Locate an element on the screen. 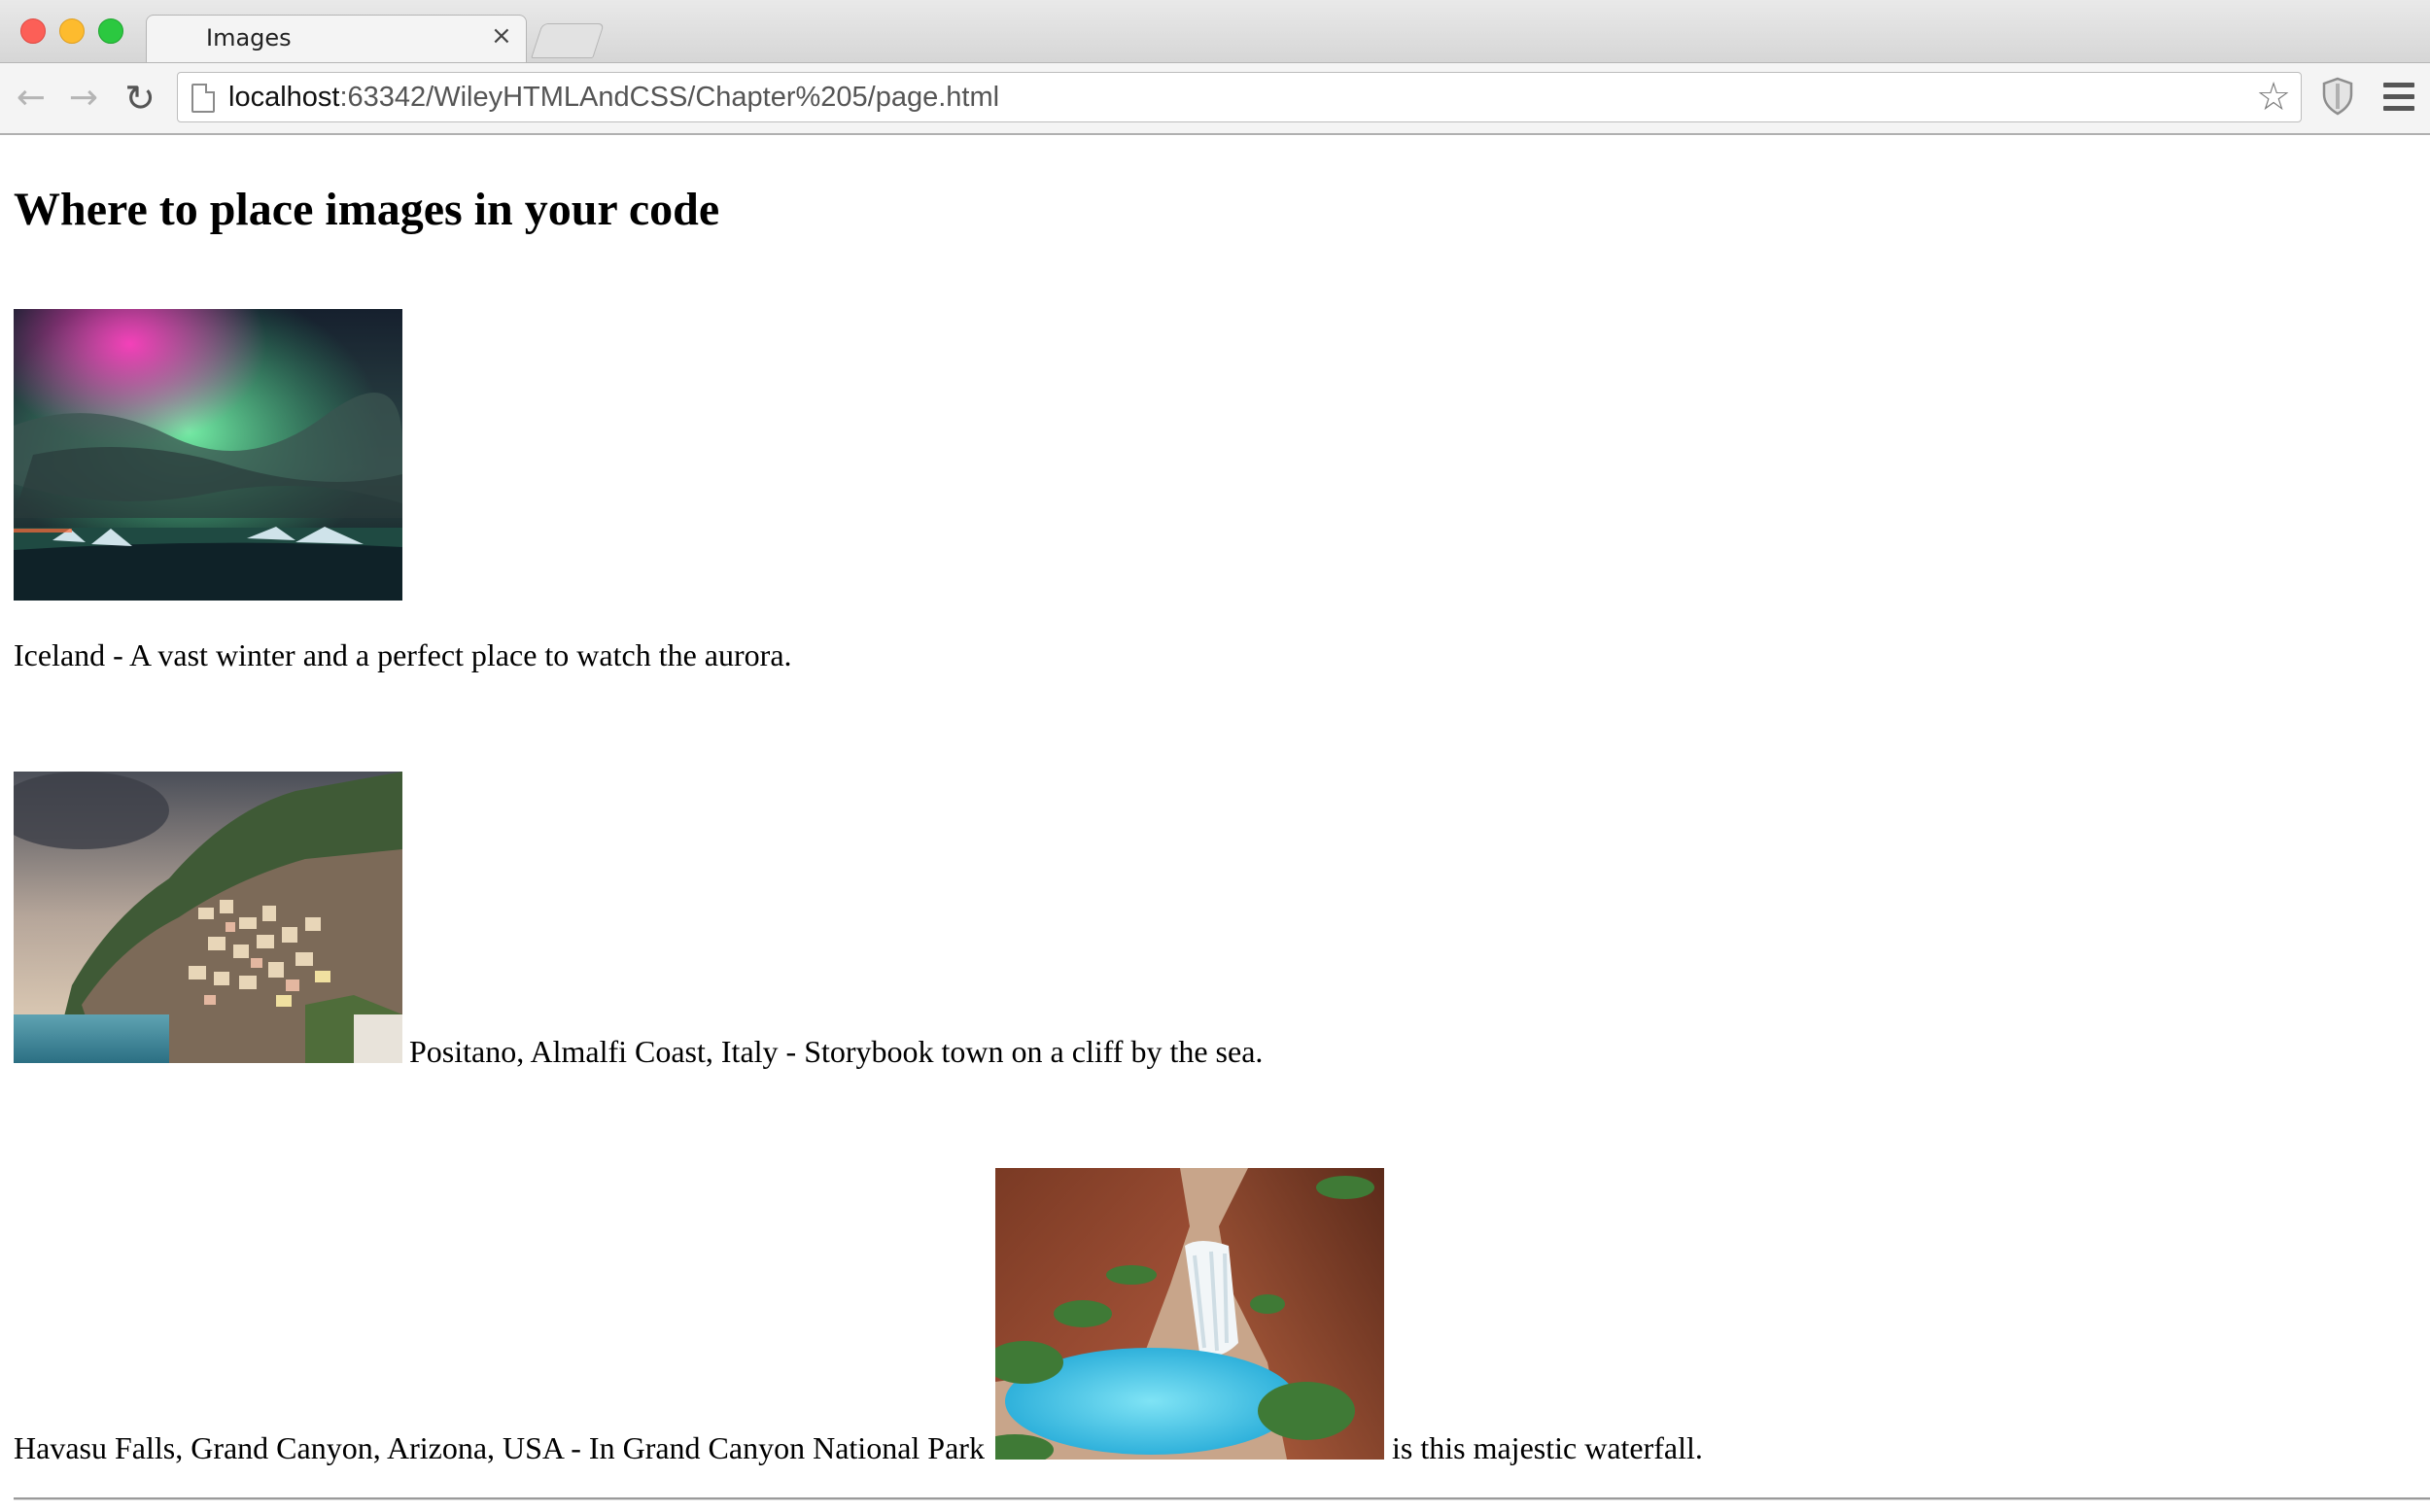  havasu-falls-image is located at coordinates (1189, 1314).